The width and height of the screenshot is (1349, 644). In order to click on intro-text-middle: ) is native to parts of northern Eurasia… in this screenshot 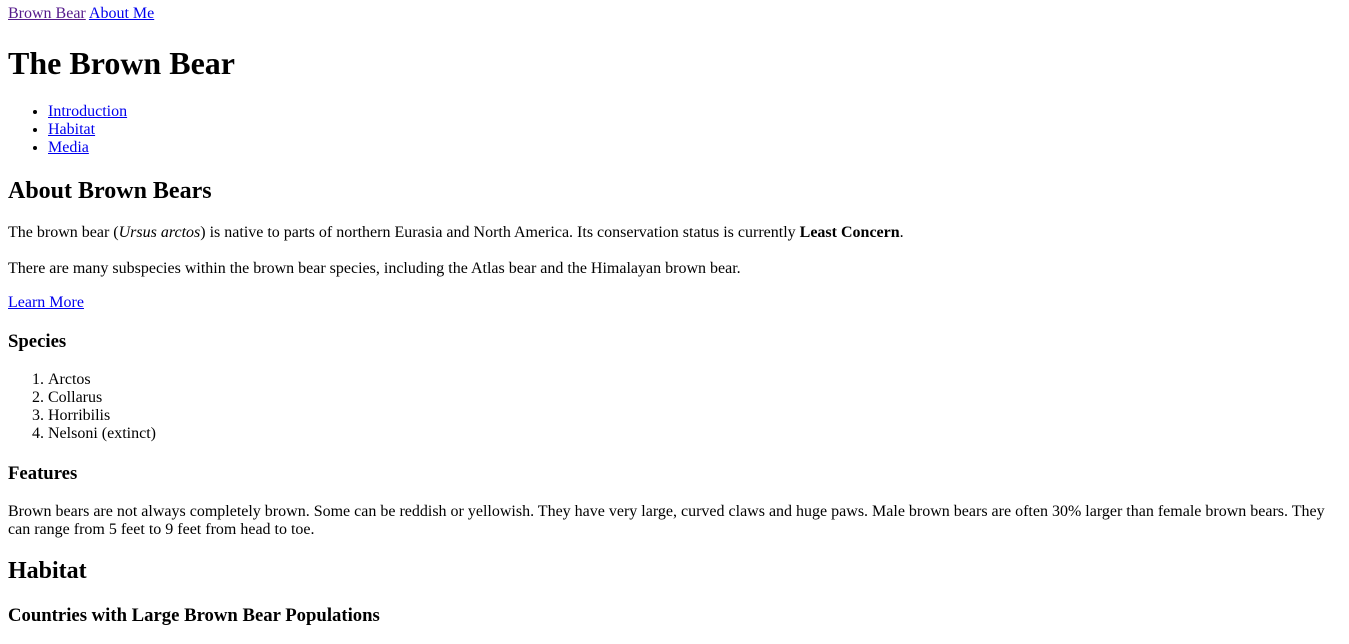, I will do `click(500, 232)`.